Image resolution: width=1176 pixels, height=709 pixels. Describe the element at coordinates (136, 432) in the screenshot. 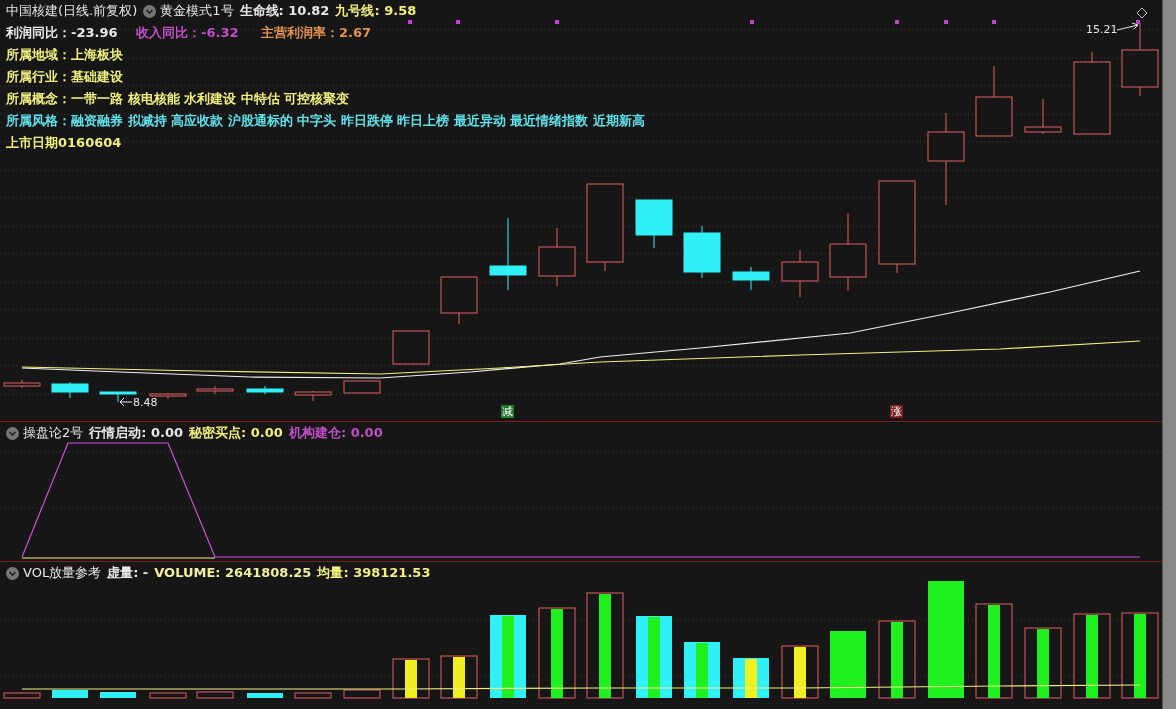

I see `indicator-reading: 行情启动: 0.00` at that location.